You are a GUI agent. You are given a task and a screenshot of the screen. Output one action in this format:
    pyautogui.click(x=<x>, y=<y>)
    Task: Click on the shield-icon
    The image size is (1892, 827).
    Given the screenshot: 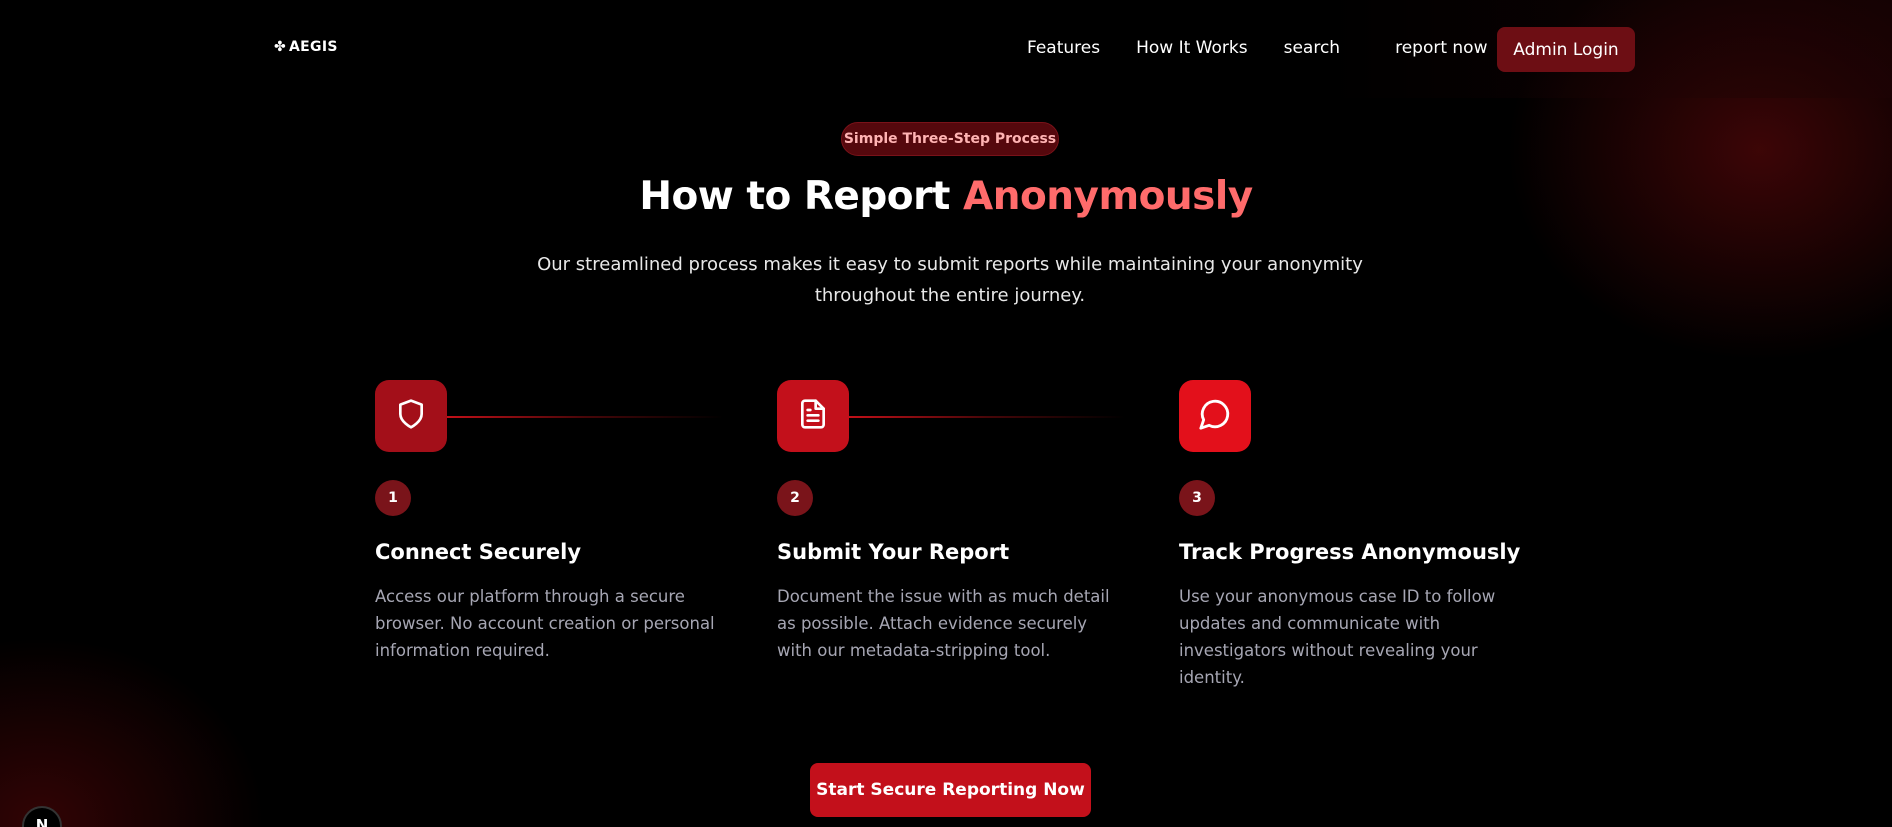 What is the action you would take?
    pyautogui.click(x=411, y=416)
    